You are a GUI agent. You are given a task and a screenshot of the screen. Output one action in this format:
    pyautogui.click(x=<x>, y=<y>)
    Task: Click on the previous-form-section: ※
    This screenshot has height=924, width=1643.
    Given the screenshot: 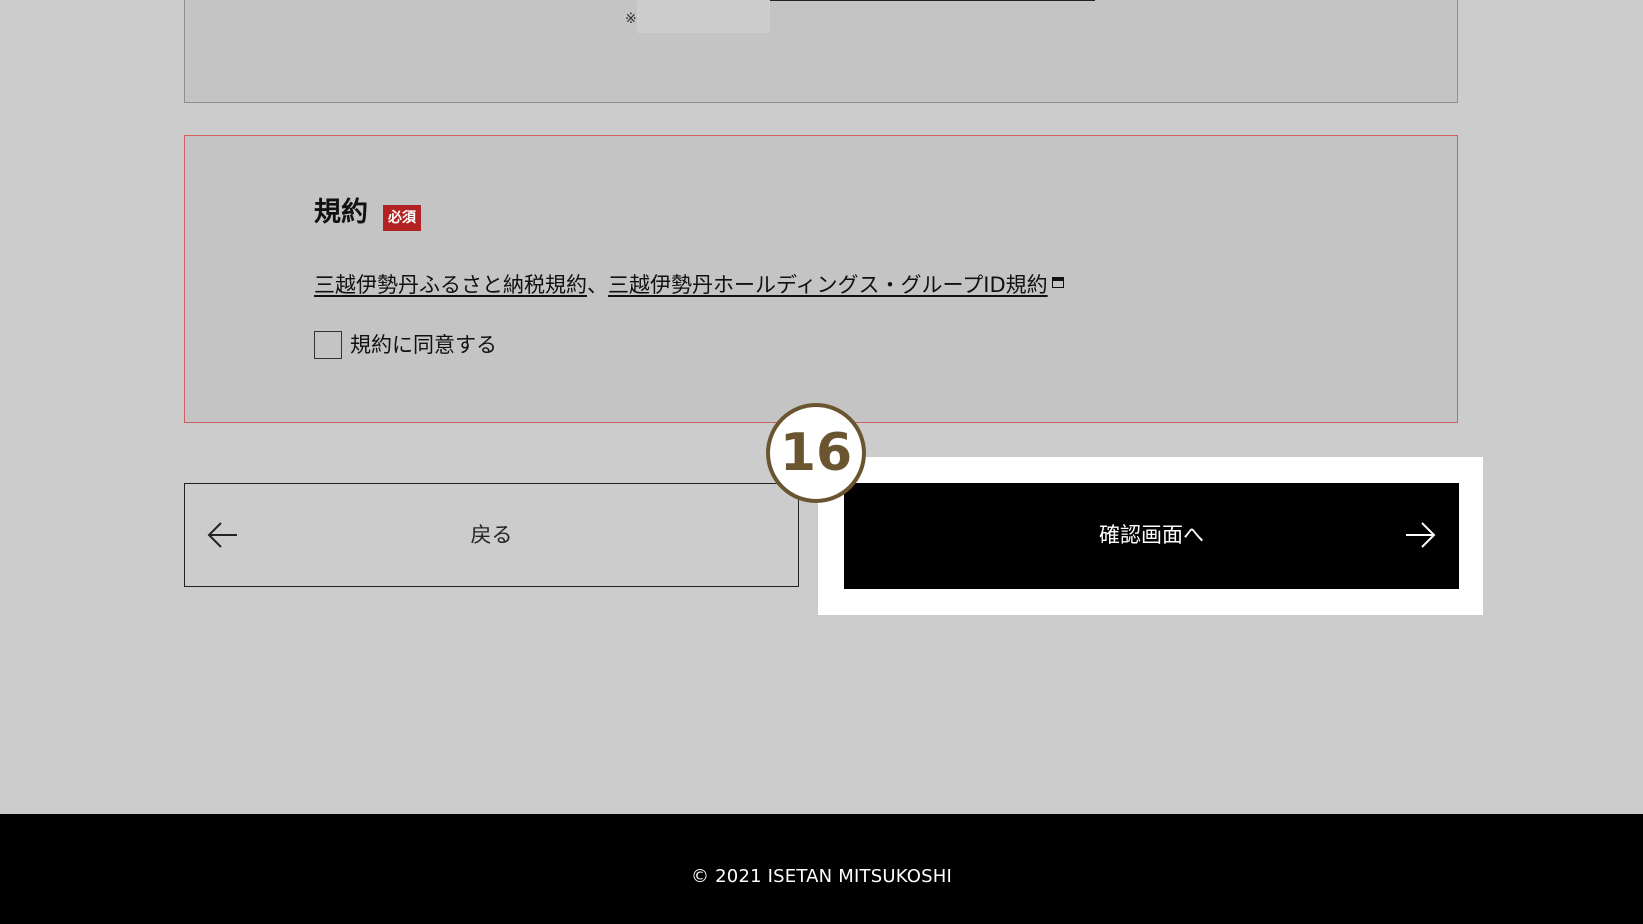 What is the action you would take?
    pyautogui.click(x=821, y=51)
    